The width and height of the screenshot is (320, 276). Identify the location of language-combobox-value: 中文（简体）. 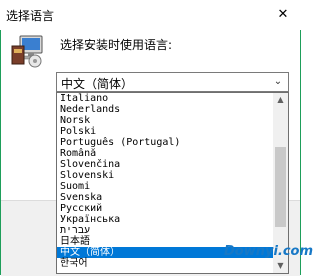
(97, 84).